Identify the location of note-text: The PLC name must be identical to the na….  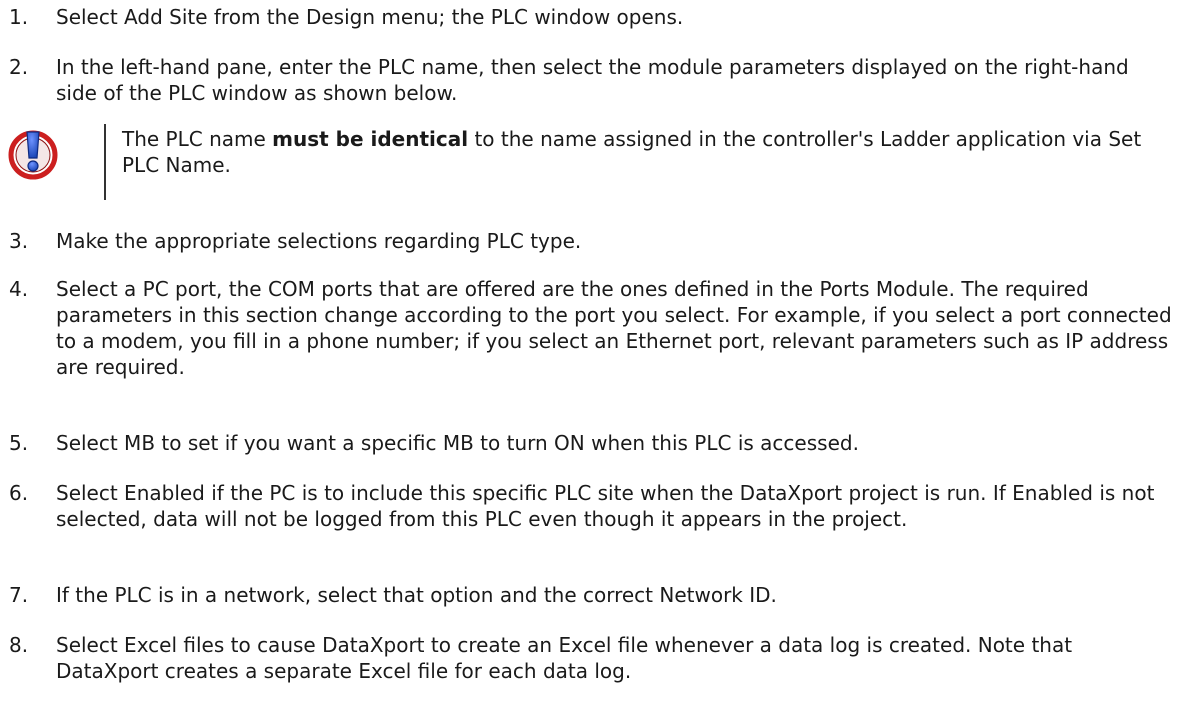
(632, 152).